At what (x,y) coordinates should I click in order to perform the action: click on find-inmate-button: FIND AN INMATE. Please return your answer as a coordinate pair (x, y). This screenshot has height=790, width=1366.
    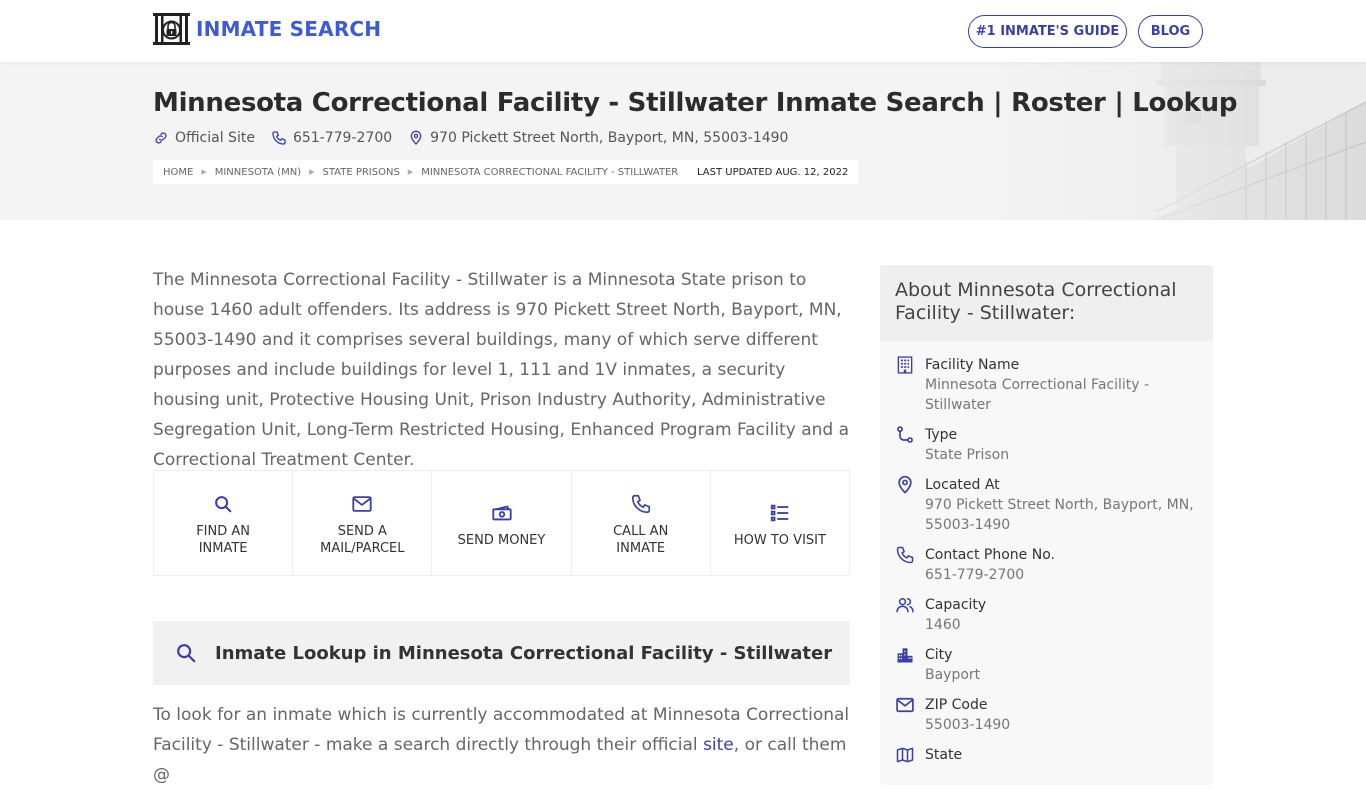
    Looking at the image, I should click on (224, 523).